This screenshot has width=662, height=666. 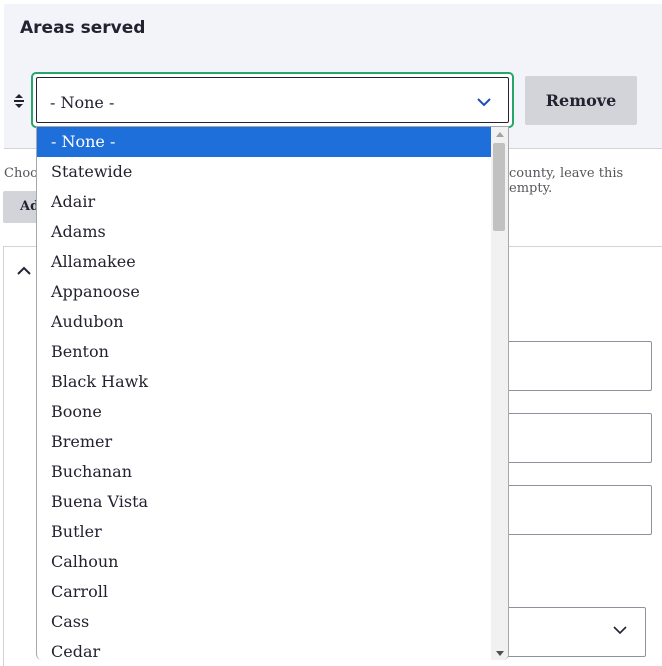 What do you see at coordinates (264, 262) in the screenshot?
I see `dropdown-option: Allamakee` at bounding box center [264, 262].